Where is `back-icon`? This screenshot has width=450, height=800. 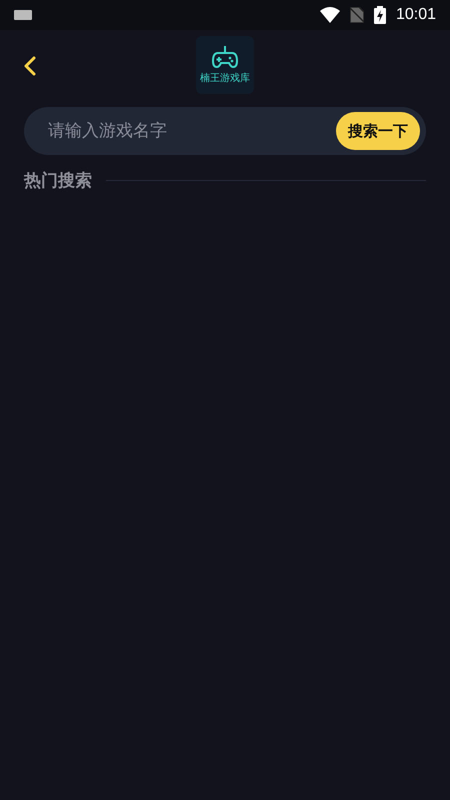
back-icon is located at coordinates (30, 66).